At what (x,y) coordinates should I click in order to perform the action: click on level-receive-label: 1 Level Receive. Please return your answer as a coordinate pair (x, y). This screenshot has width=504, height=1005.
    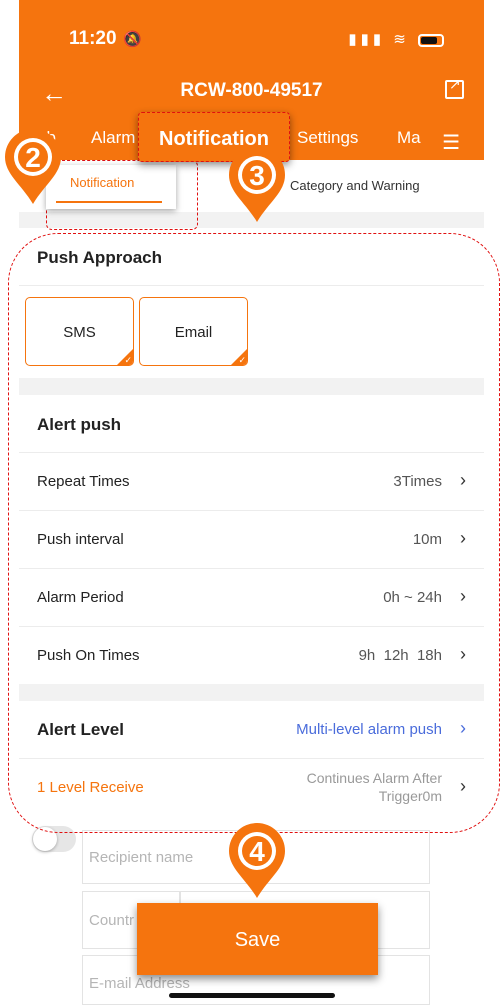
    Looking at the image, I should click on (90, 787).